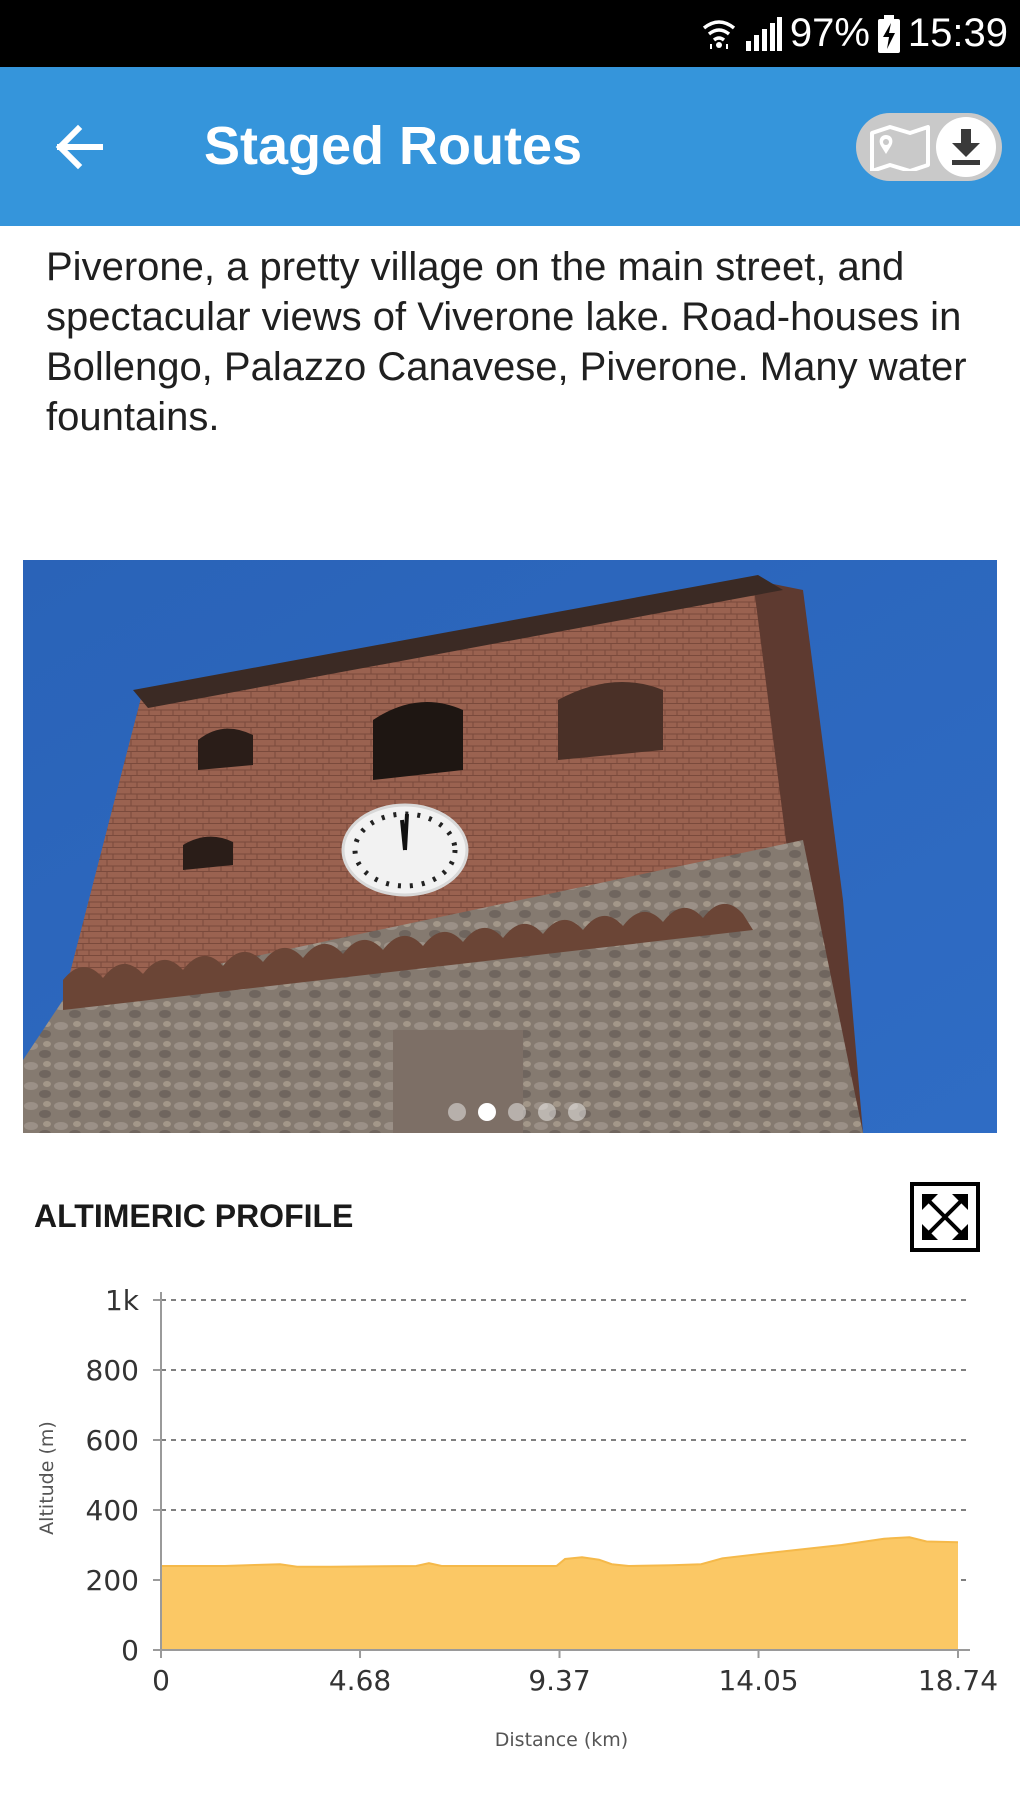 This screenshot has height=1813, width=1020. Describe the element at coordinates (122, 1300) in the screenshot. I see `y-tick-label: 1k` at that location.